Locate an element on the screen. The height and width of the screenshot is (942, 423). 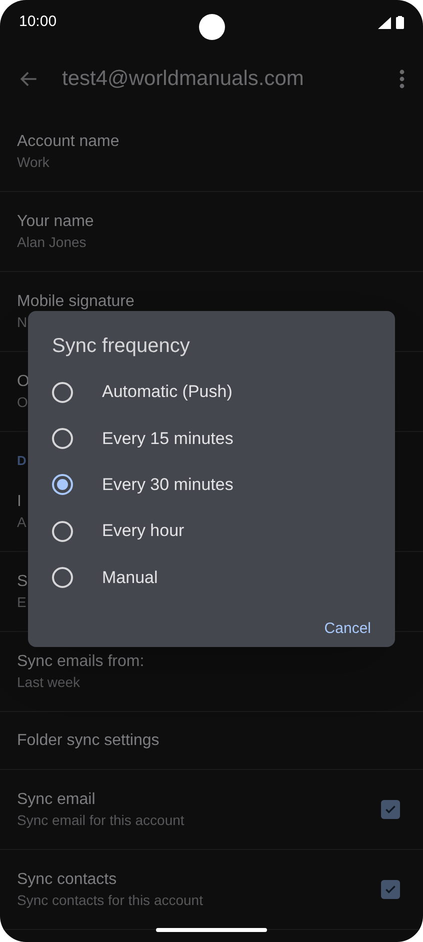
settings-item: Account name Work is located at coordinates (211, 152).